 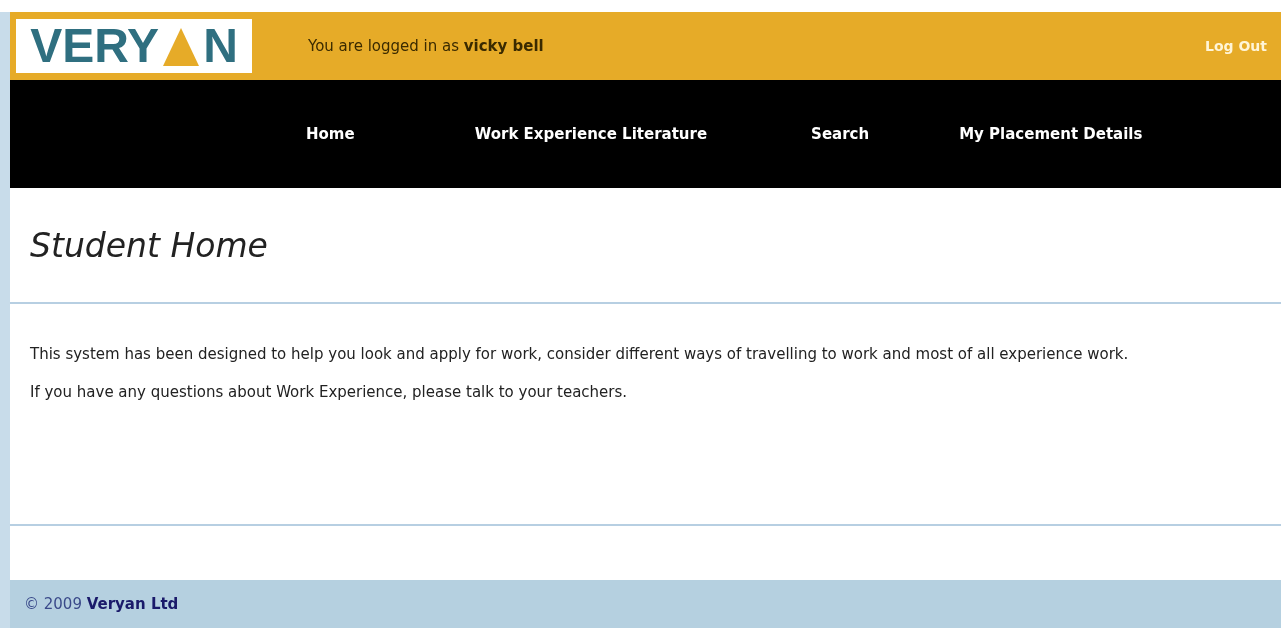 What do you see at coordinates (329, 392) in the screenshot?
I see `paragraph: If you have any questions about Work Experience, please talk to your teachers.` at bounding box center [329, 392].